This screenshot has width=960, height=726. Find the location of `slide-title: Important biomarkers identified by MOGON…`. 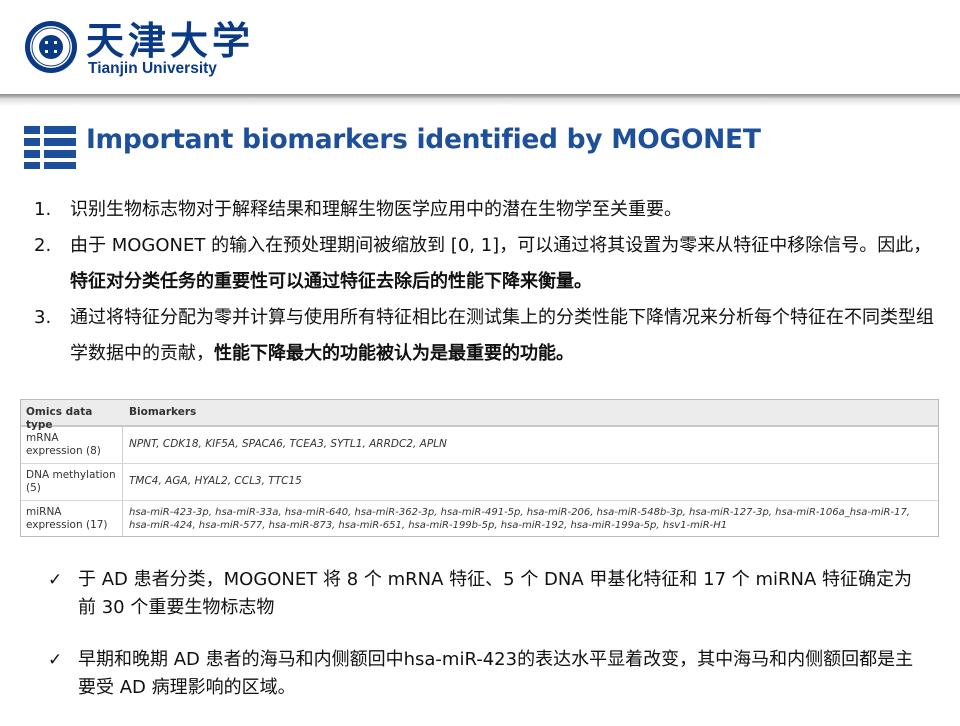

slide-title: Important biomarkers identified by MOGON… is located at coordinates (423, 139).